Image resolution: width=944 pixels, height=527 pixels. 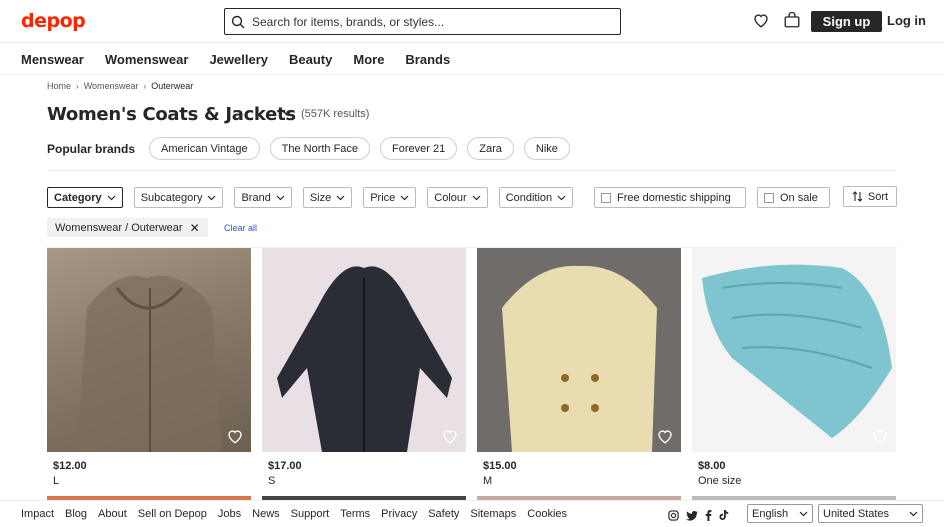 I want to click on product-card: $17.00 S, so click(x=364, y=367).